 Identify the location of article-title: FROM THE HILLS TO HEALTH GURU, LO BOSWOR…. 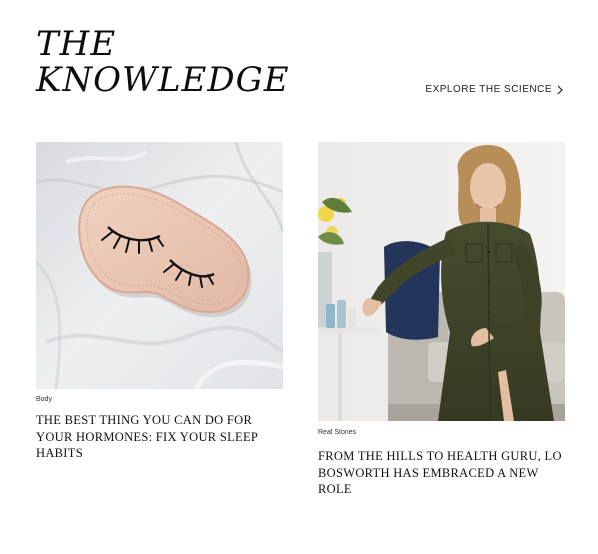
(441, 473).